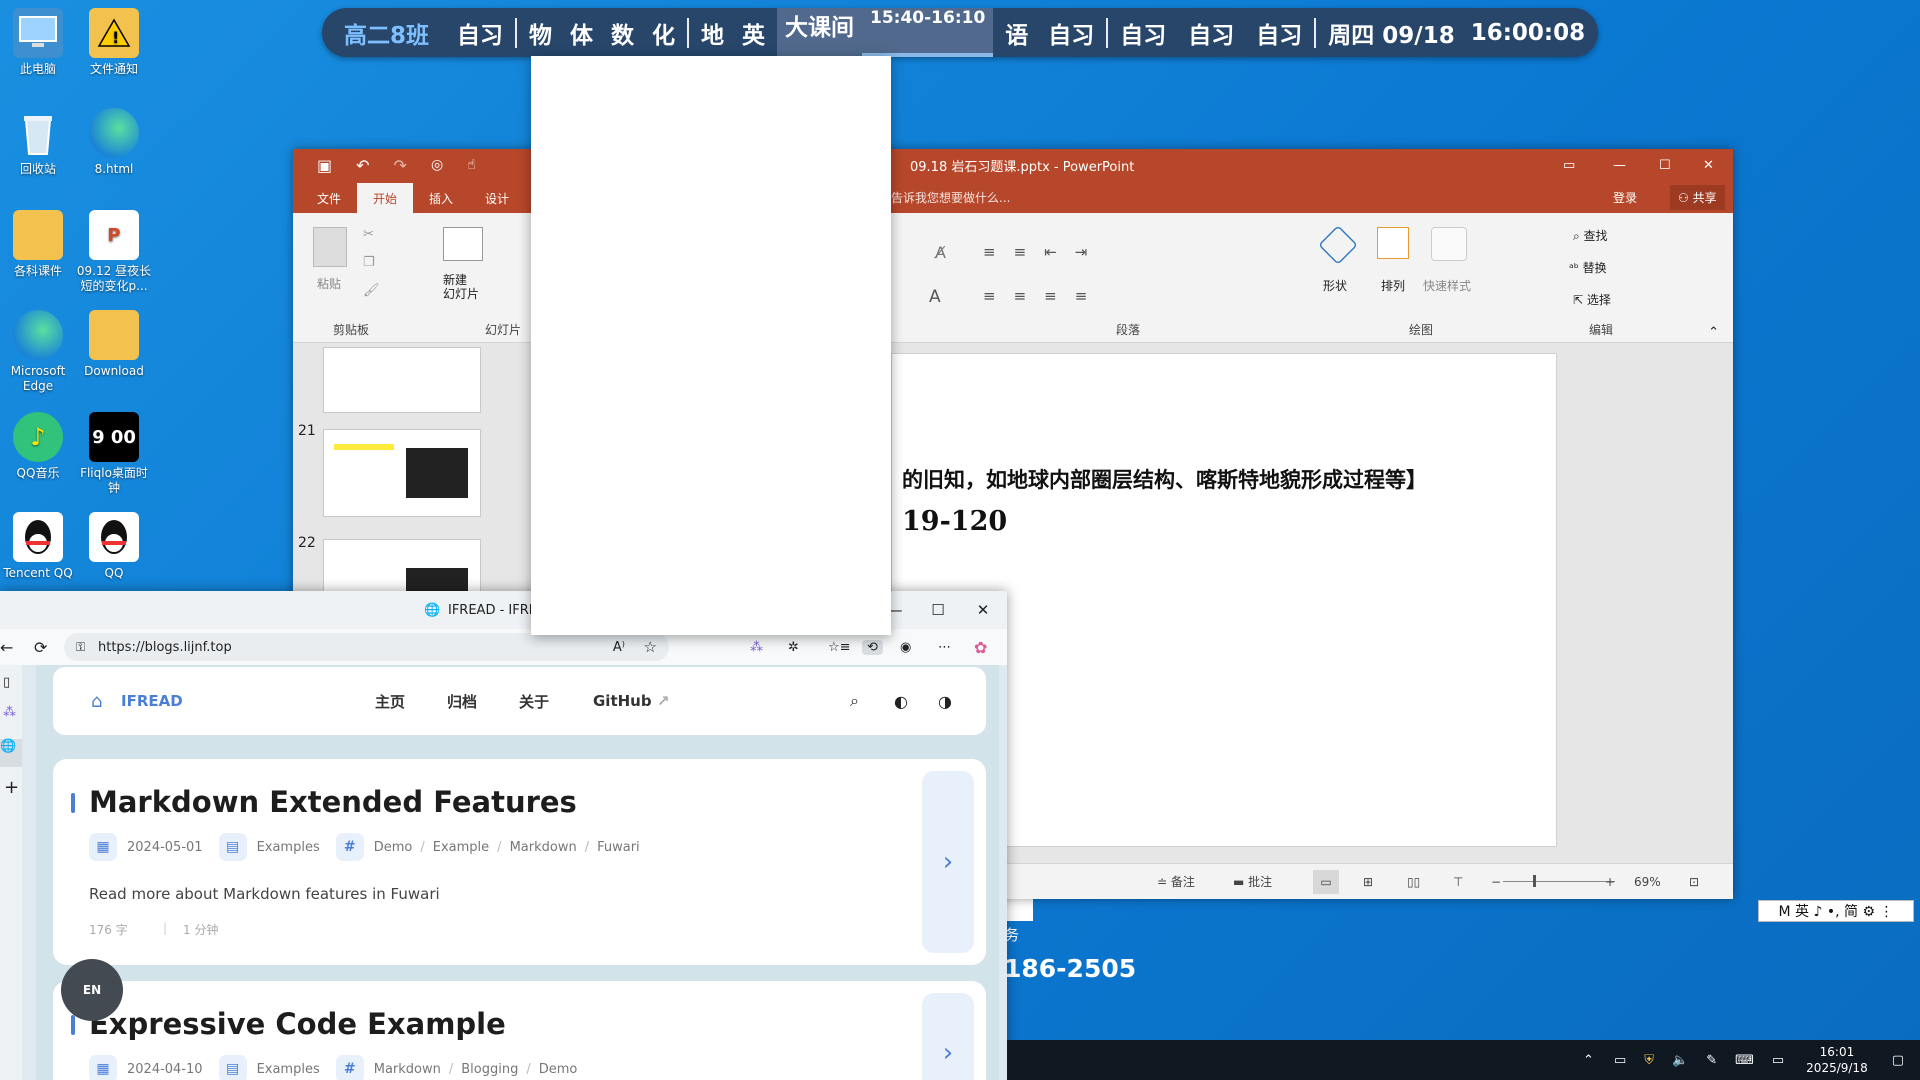 Image resolution: width=1920 pixels, height=1080 pixels. I want to click on save-icon: ▣, so click(324, 165).